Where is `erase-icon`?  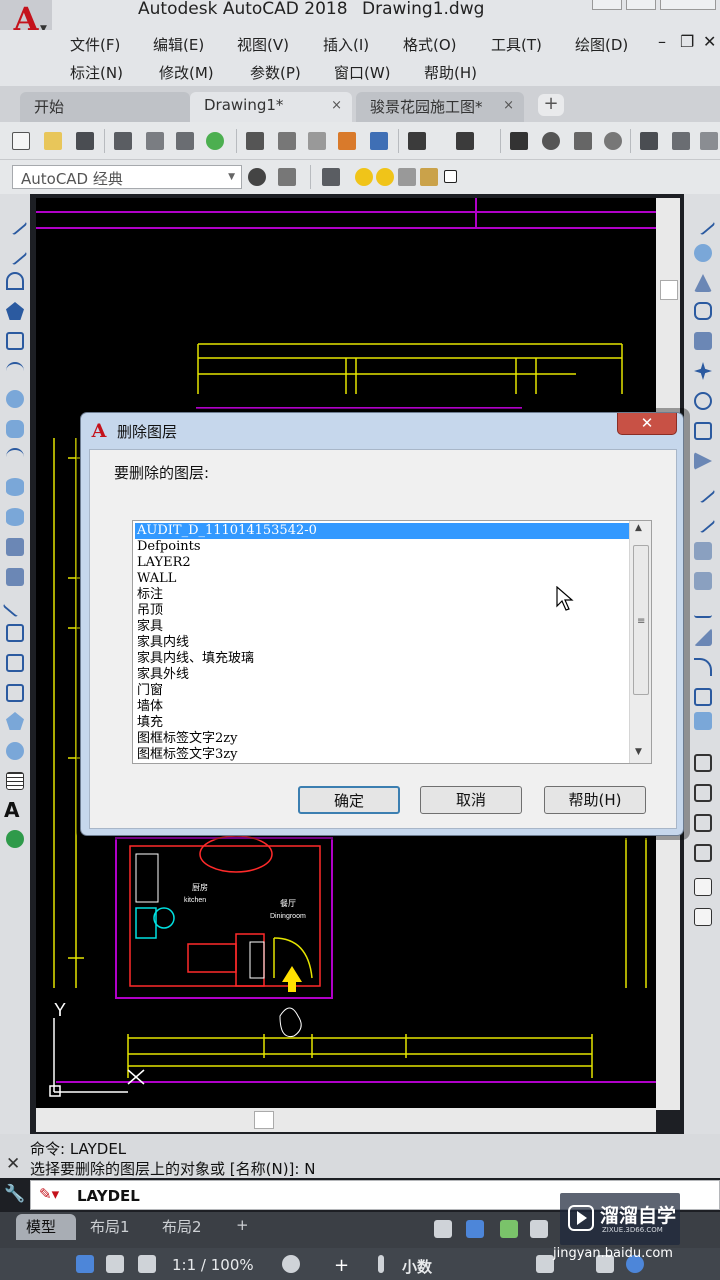 erase-icon is located at coordinates (703, 223).